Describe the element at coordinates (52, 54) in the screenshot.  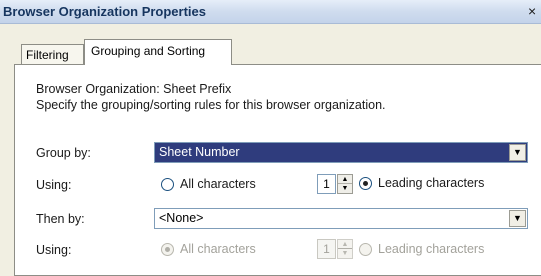
I see `tab-filtering: Filtering` at that location.